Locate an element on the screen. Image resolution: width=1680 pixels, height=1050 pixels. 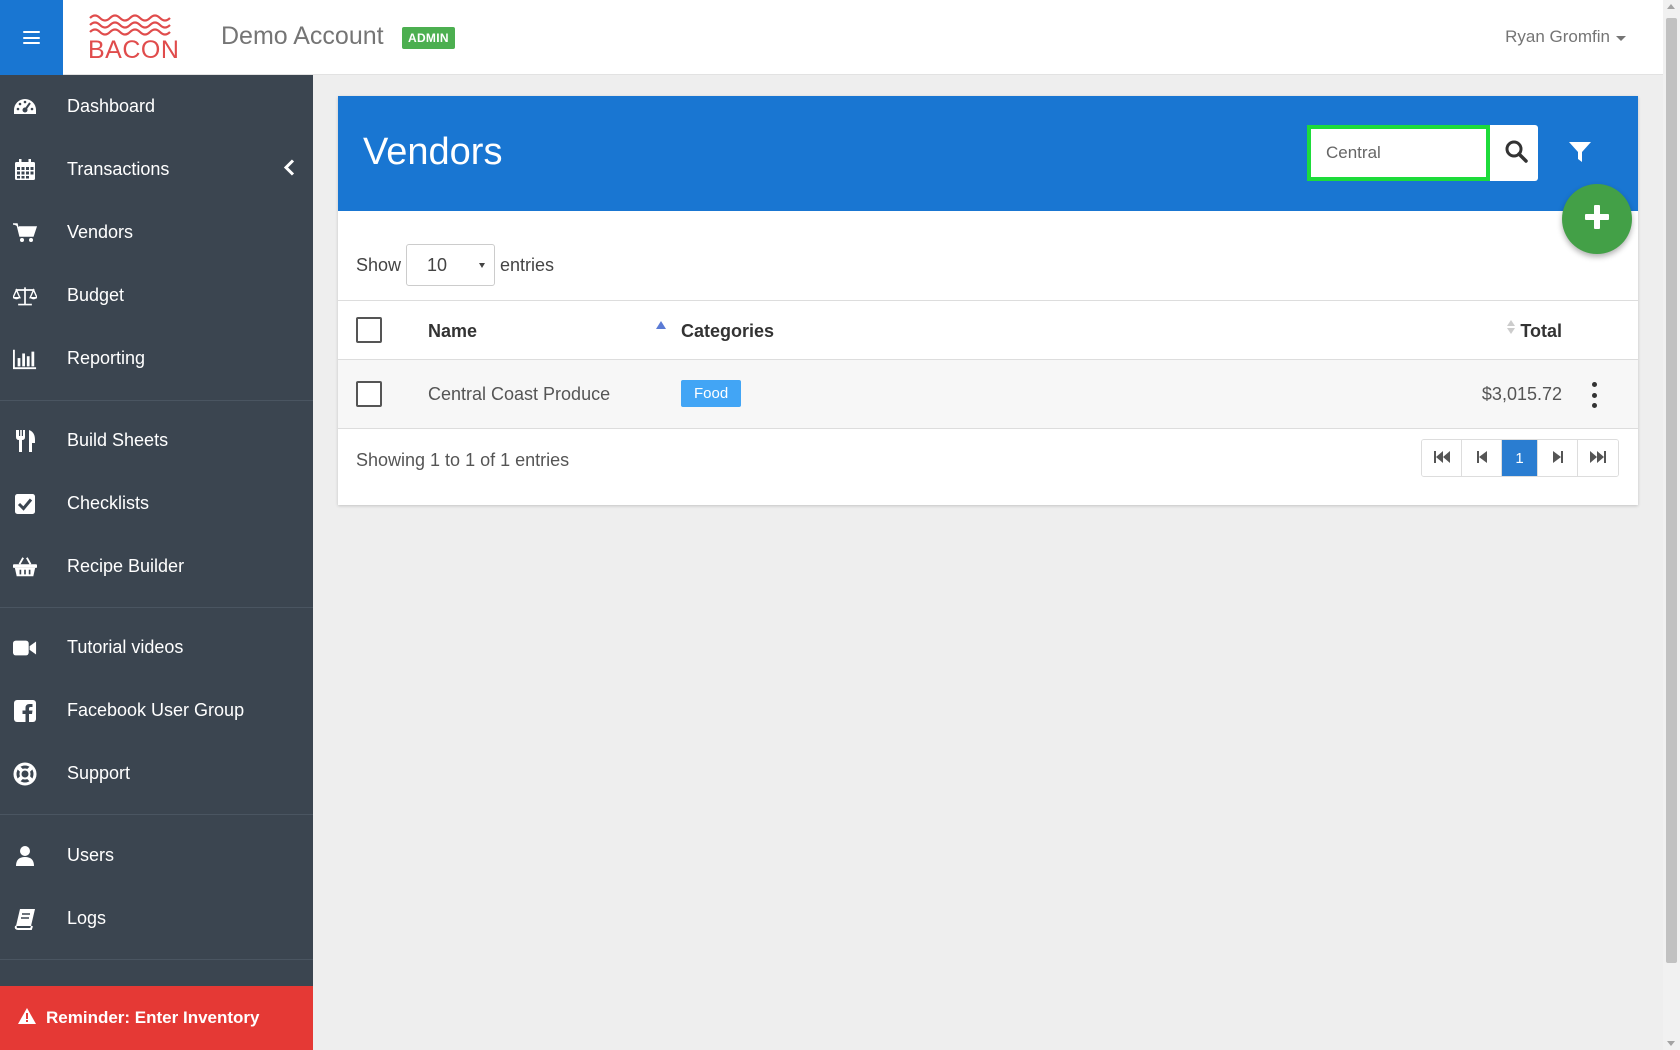
plus-icon is located at coordinates (1597, 219).